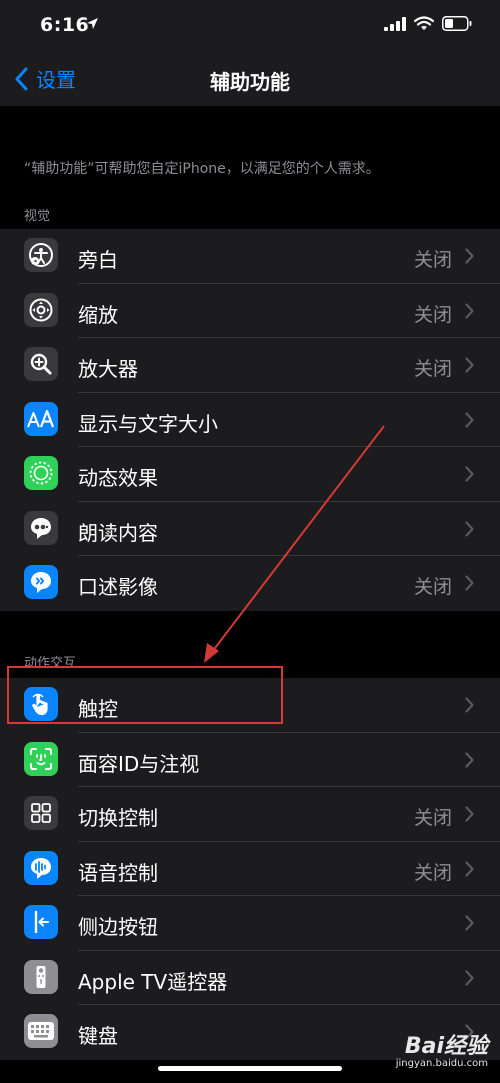  I want to click on annotation-highlight-box, so click(145, 695).